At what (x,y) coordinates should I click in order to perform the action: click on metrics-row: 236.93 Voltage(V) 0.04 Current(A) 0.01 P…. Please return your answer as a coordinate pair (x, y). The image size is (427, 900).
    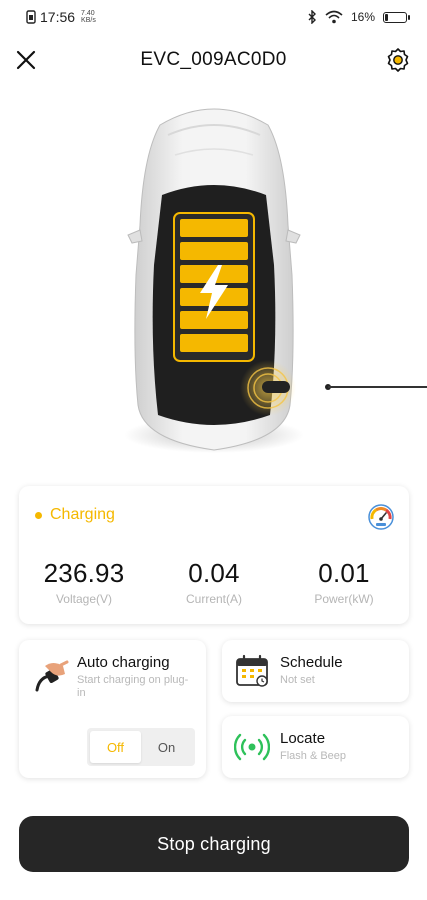
    Looking at the image, I should click on (214, 582).